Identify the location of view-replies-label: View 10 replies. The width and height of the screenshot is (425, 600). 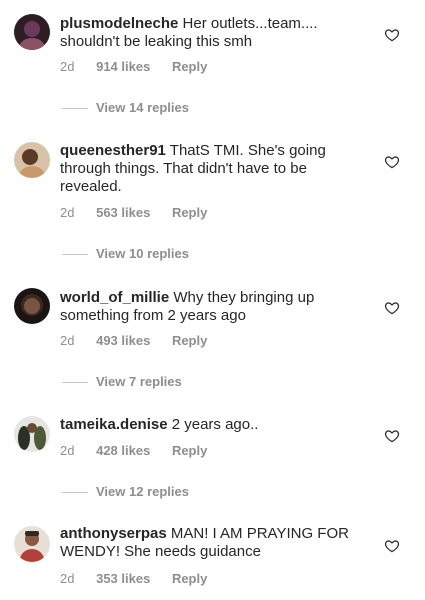
(142, 253).